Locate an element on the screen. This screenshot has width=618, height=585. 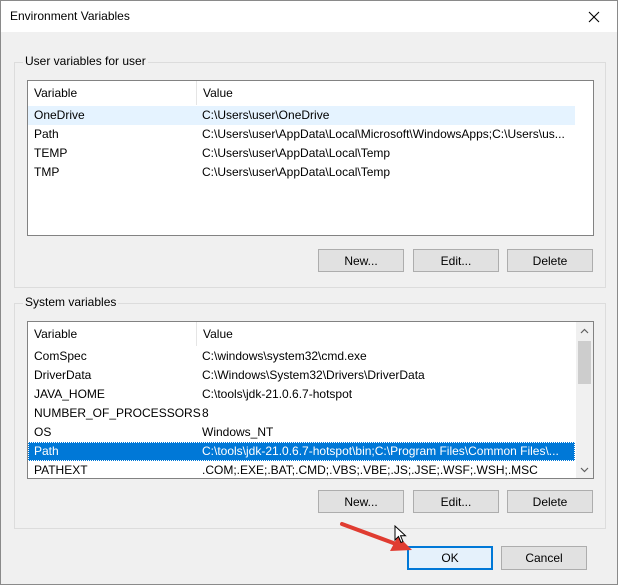
list-item: OneDrive C:\Users\user\OneDrive is located at coordinates (301, 115).